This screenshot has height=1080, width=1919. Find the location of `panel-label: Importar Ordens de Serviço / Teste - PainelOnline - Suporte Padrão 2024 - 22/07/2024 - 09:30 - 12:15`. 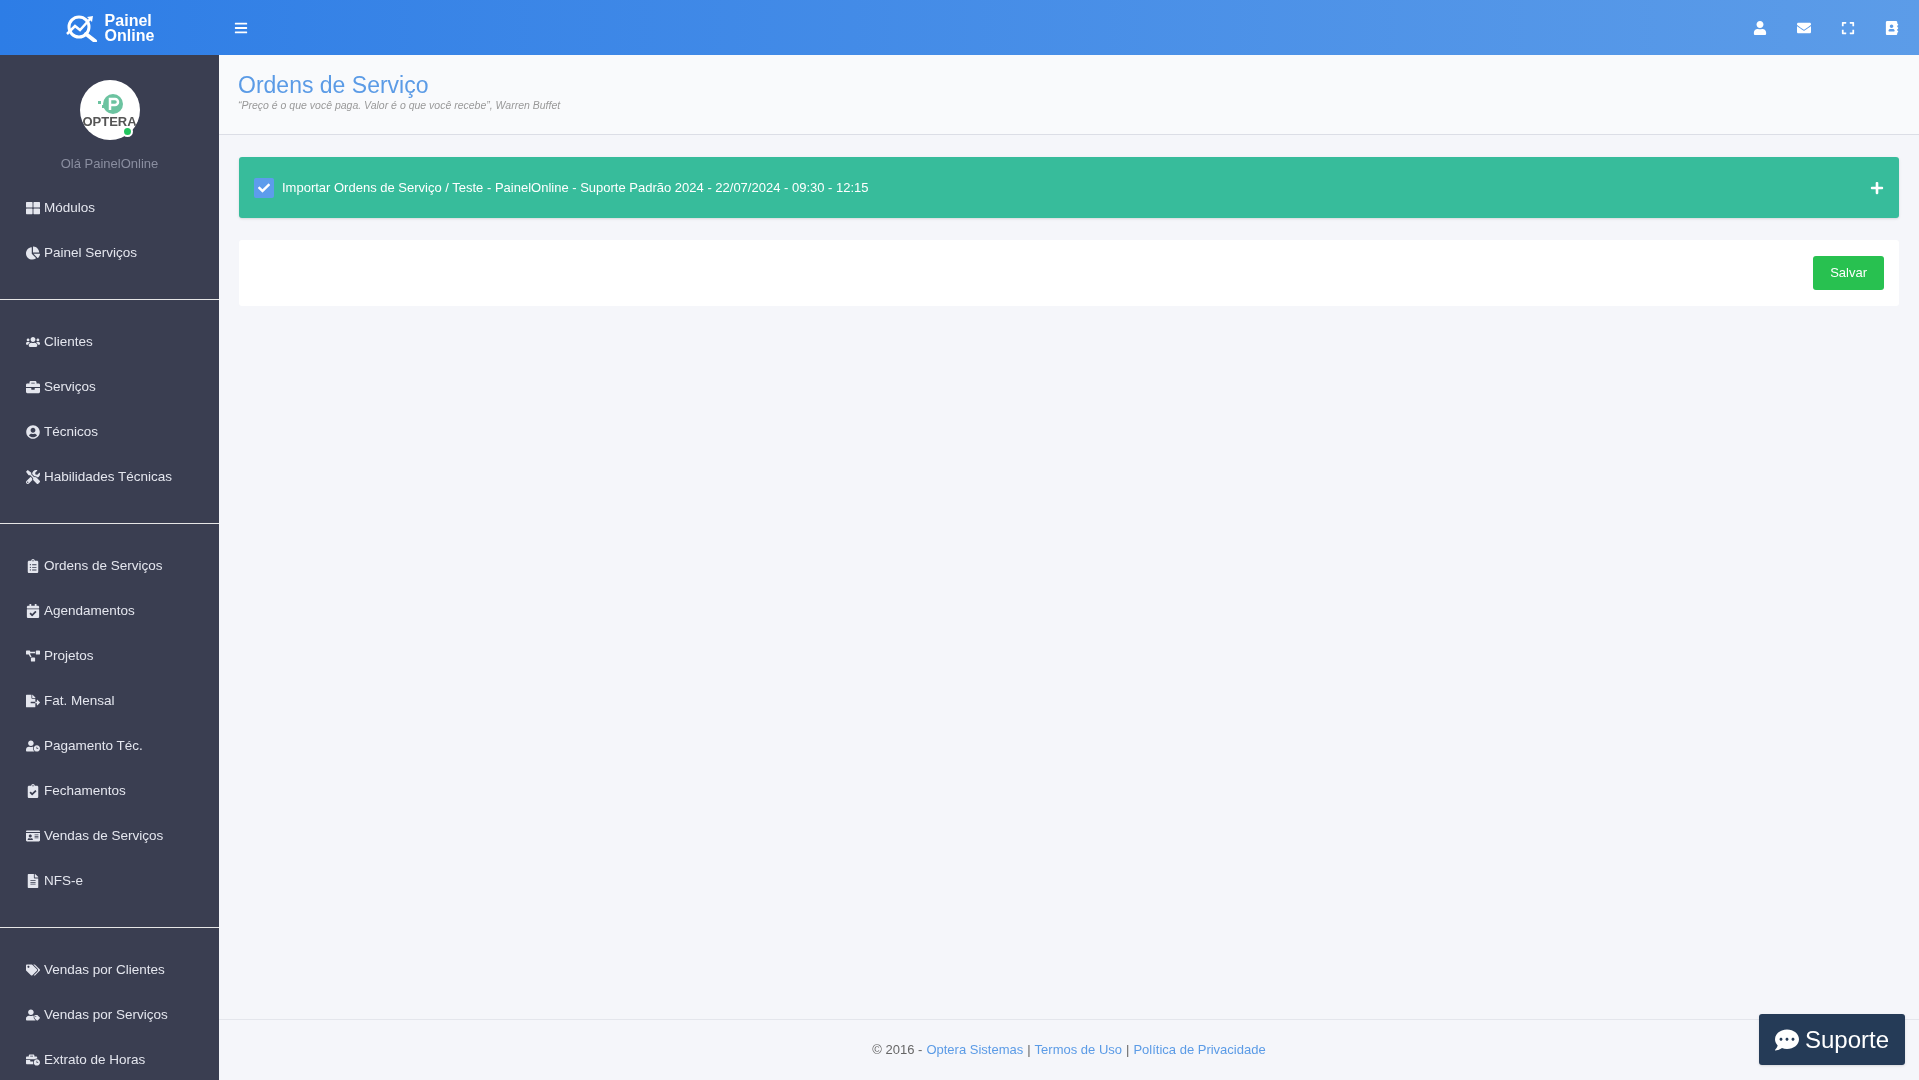

panel-label: Importar Ordens de Serviço / Teste - PainelOnline - Suporte Padrão 2024 - 22/07/2024 - 09:30 - 12:15 is located at coordinates (575, 187).